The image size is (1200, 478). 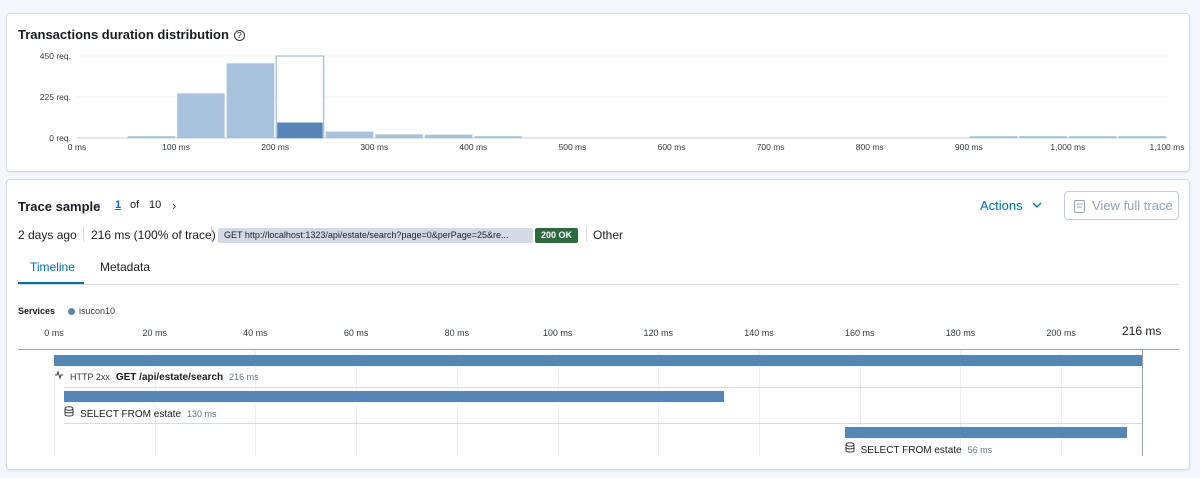 I want to click on timeline-tick-label: 80 ms, so click(x=457, y=333).